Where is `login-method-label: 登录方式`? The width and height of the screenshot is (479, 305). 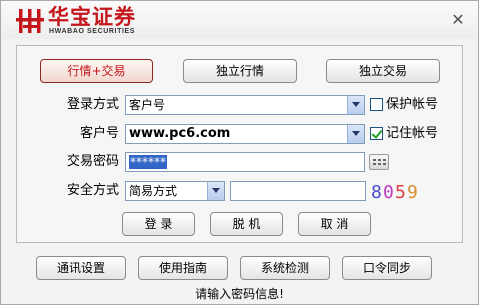 login-method-label: 登录方式 is located at coordinates (92, 104).